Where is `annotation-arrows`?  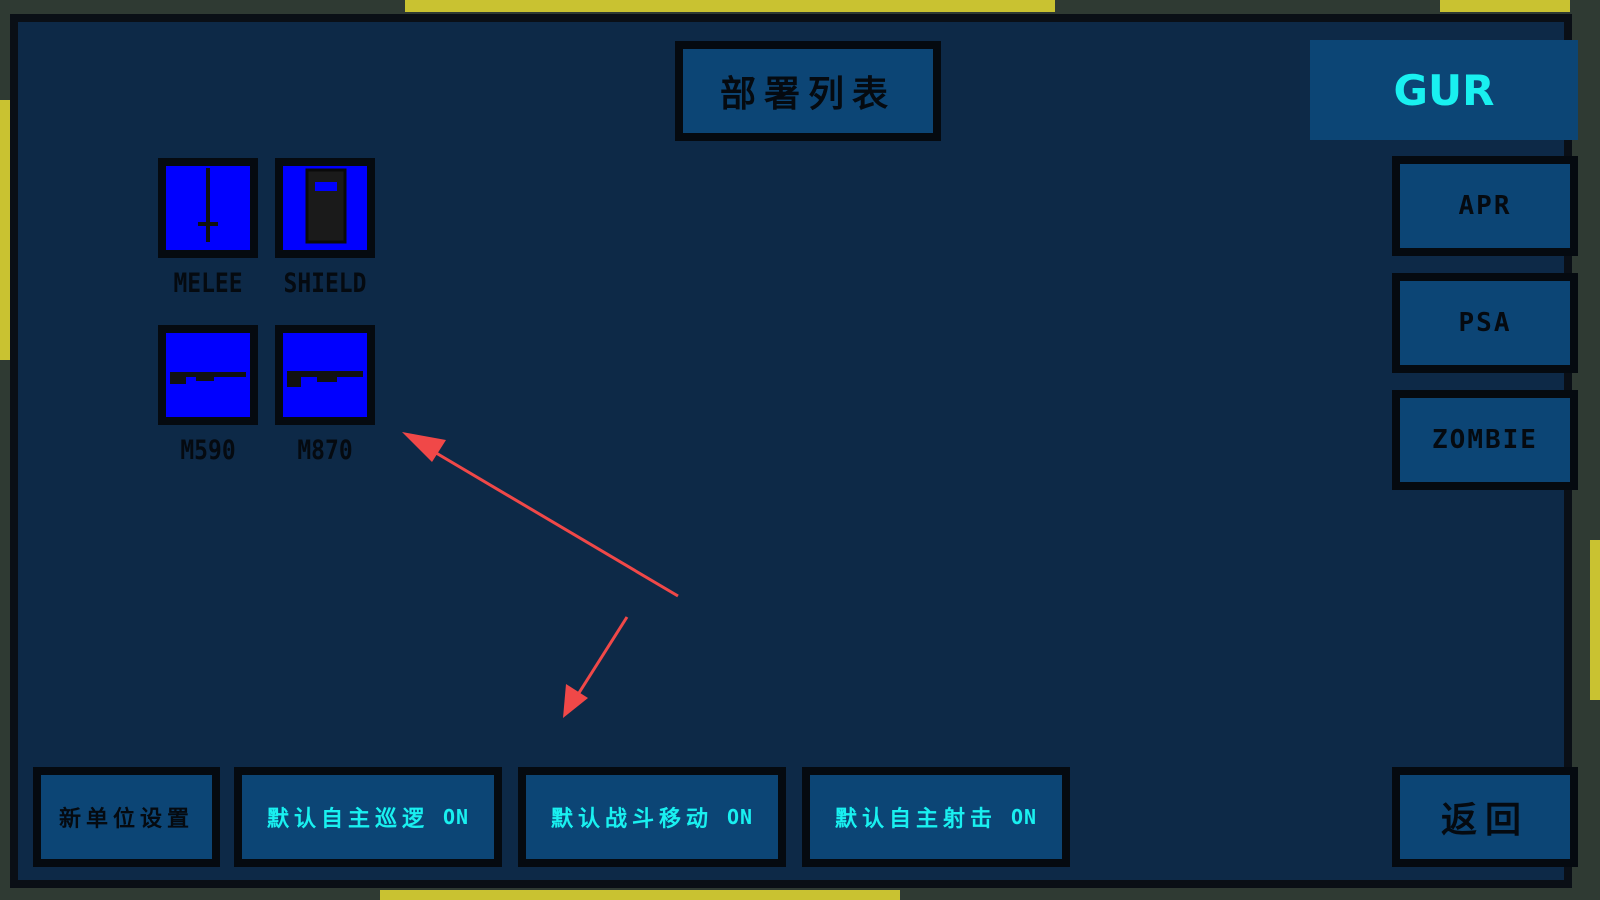
annotation-arrows is located at coordinates (540, 575).